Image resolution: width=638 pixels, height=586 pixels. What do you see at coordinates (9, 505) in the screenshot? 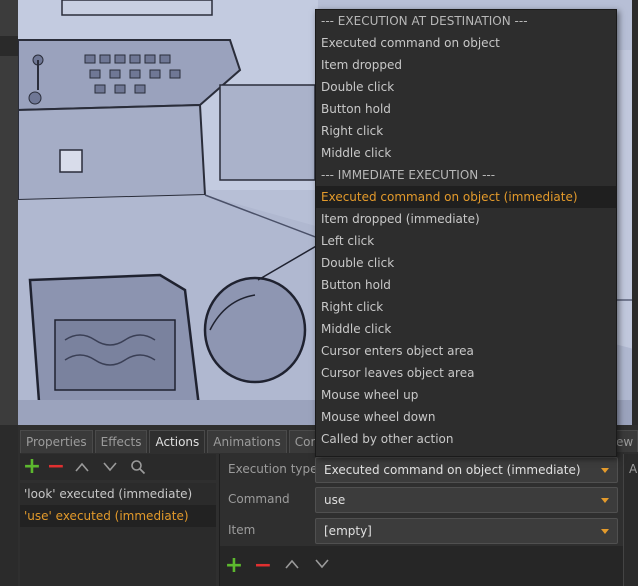
I see `left-gutter` at bounding box center [9, 505].